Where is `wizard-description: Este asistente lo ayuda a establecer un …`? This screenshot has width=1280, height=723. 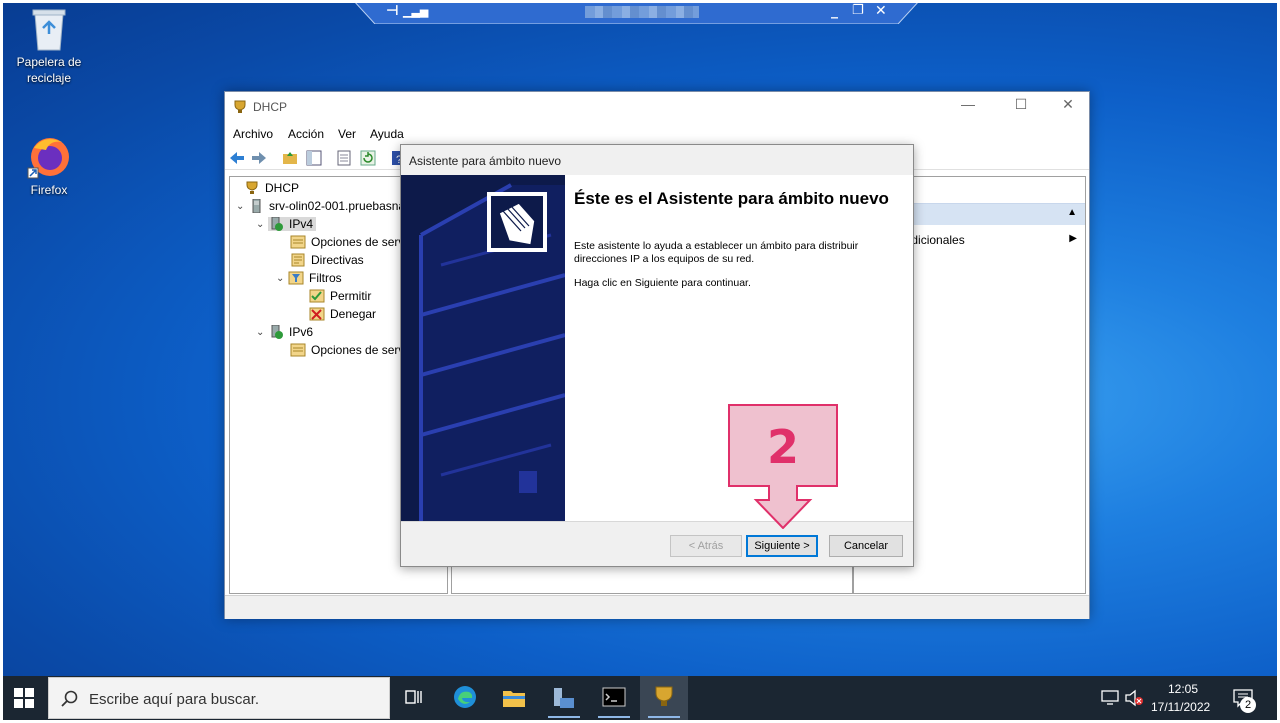 wizard-description: Este asistente lo ayuda a establecer un … is located at coordinates (716, 252).